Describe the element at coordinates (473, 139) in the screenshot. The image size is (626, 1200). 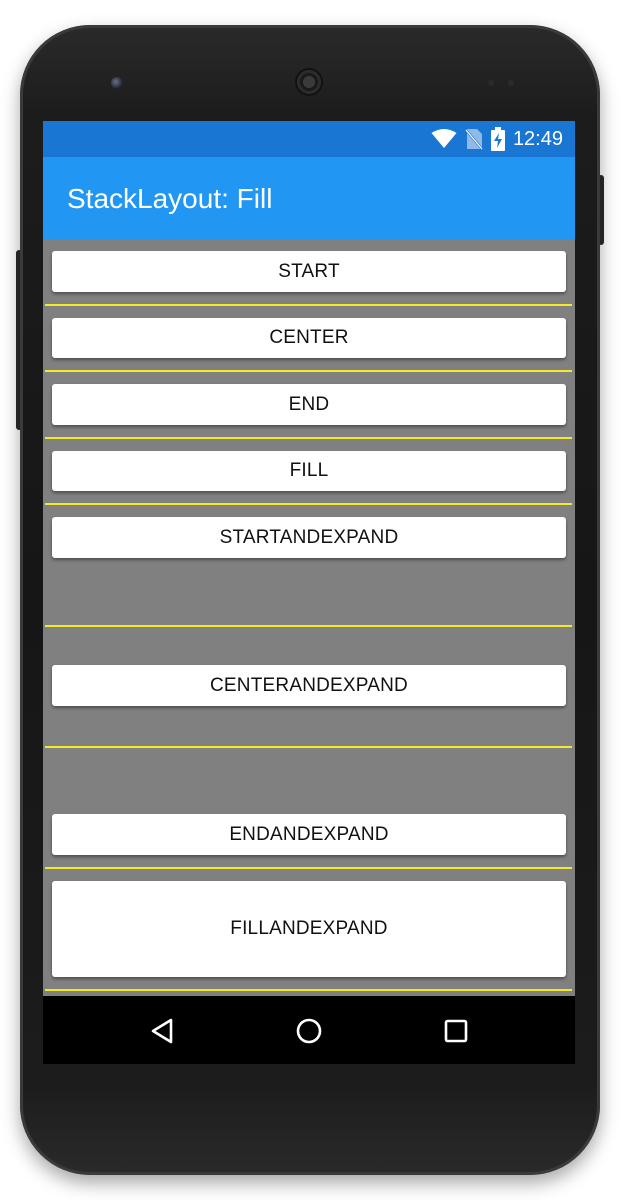
I see `no-sim-icon` at that location.